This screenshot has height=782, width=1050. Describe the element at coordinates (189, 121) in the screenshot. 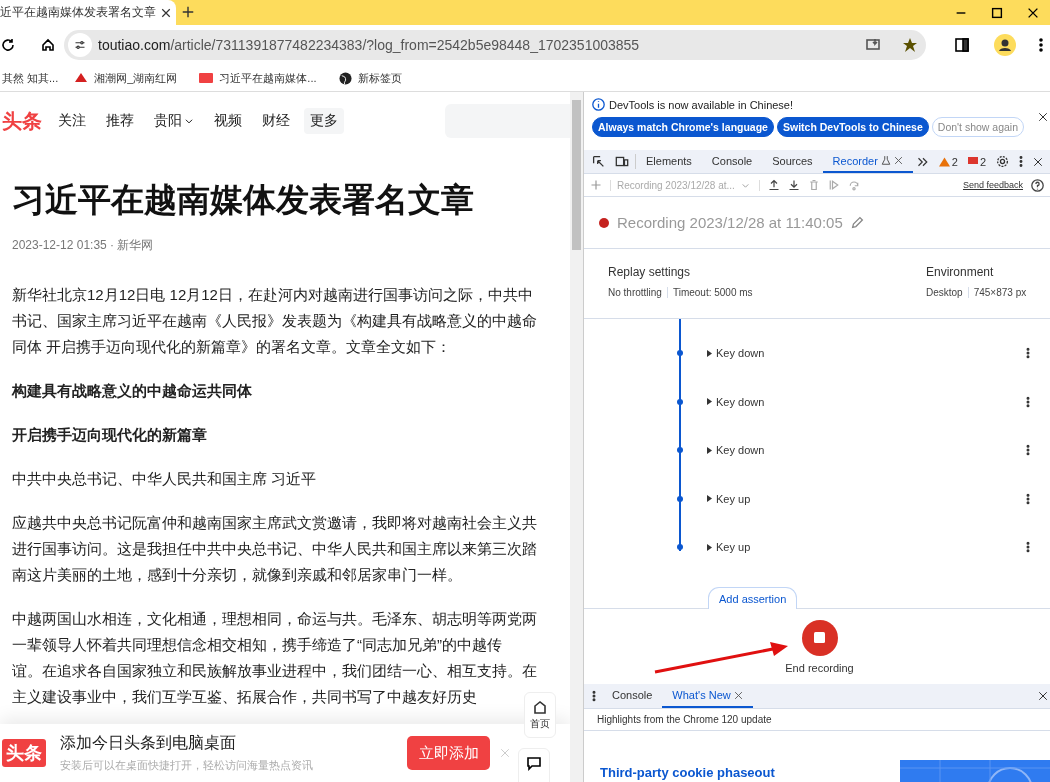

I see `chevron-down-icon` at that location.